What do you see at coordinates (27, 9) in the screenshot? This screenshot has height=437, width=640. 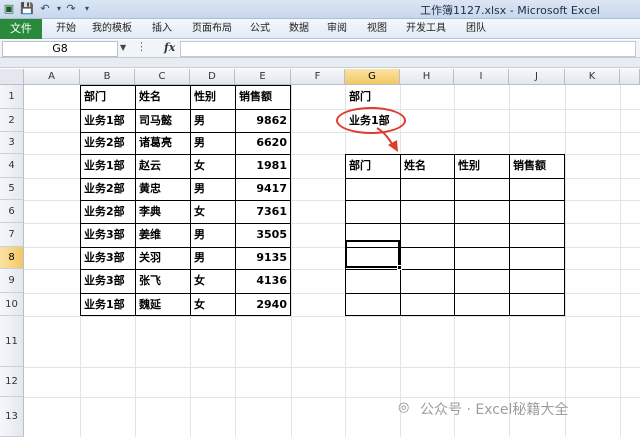 I see `save-icon: 💾` at bounding box center [27, 9].